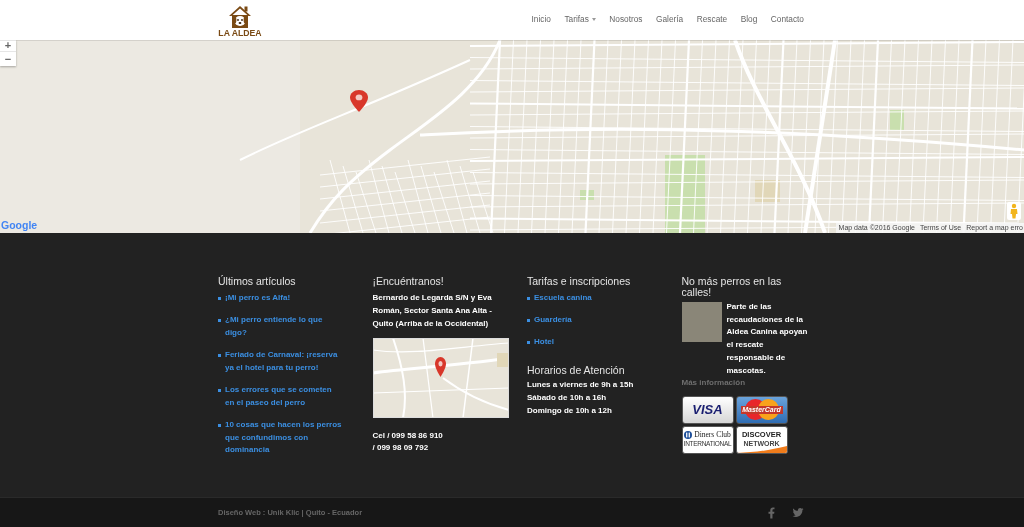 The height and width of the screenshot is (527, 1024). Describe the element at coordinates (576, 369) in the screenshot. I see `footer-heading: Horarios de Atención` at that location.